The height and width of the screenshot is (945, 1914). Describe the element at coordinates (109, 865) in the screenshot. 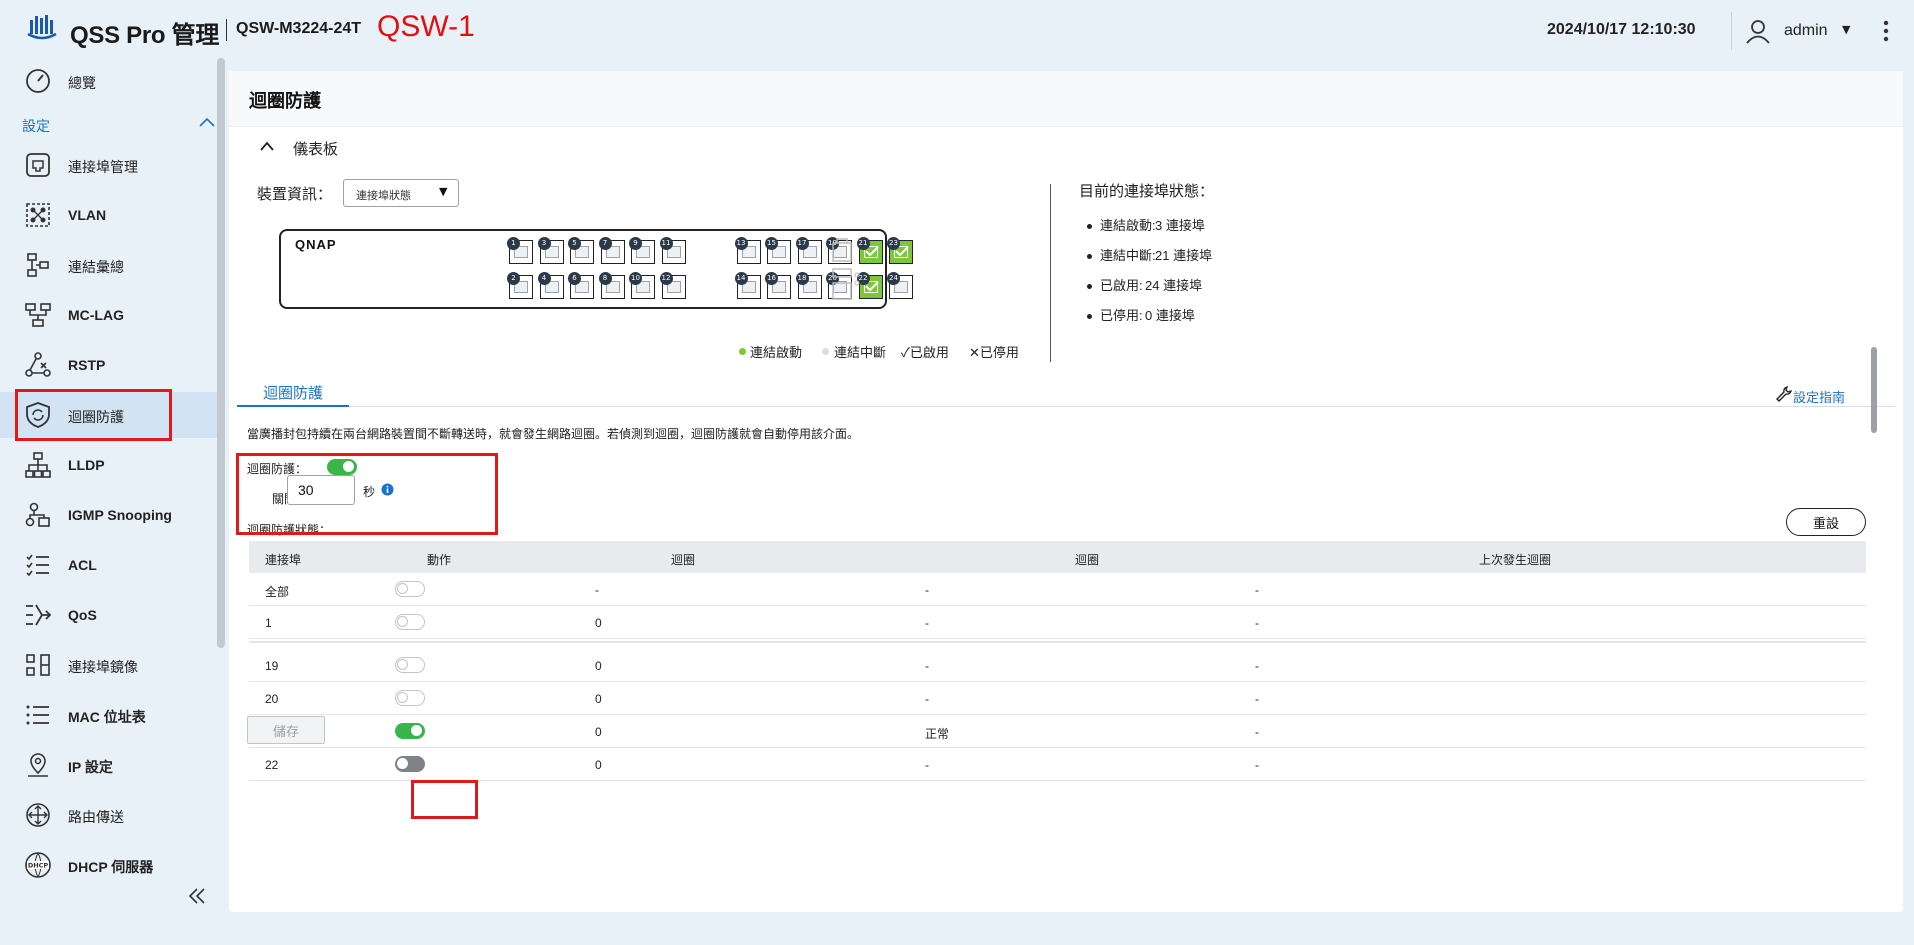

I see `sidebar-item-dhcp-server: DHCP DHCP 伺服器` at that location.